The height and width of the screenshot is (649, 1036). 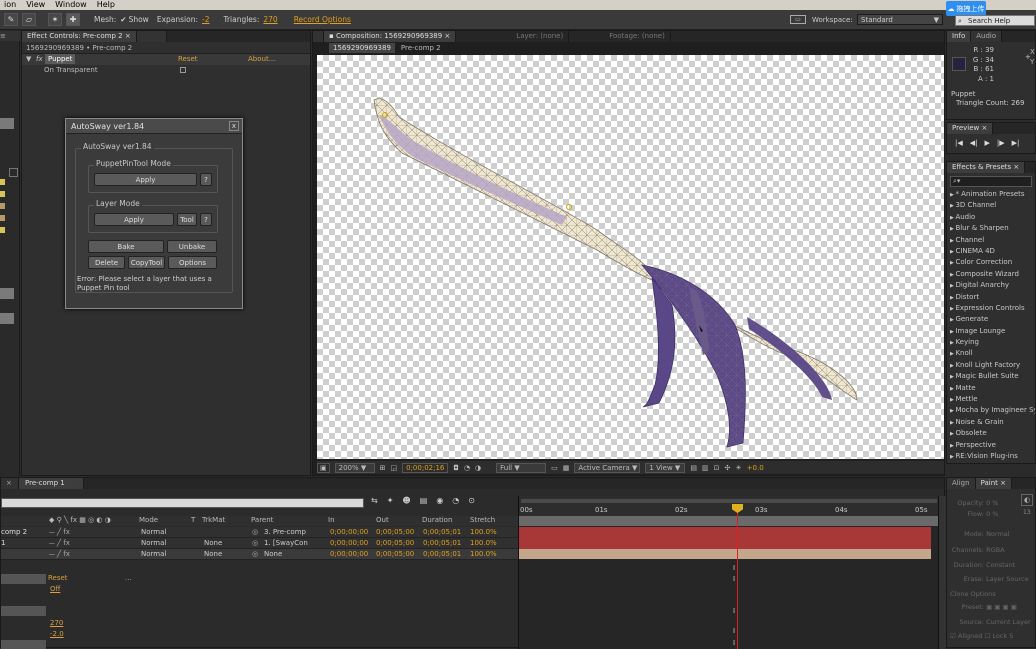 I want to click on effects-category-item: ▶ 3D Channel, so click(x=991, y=205).